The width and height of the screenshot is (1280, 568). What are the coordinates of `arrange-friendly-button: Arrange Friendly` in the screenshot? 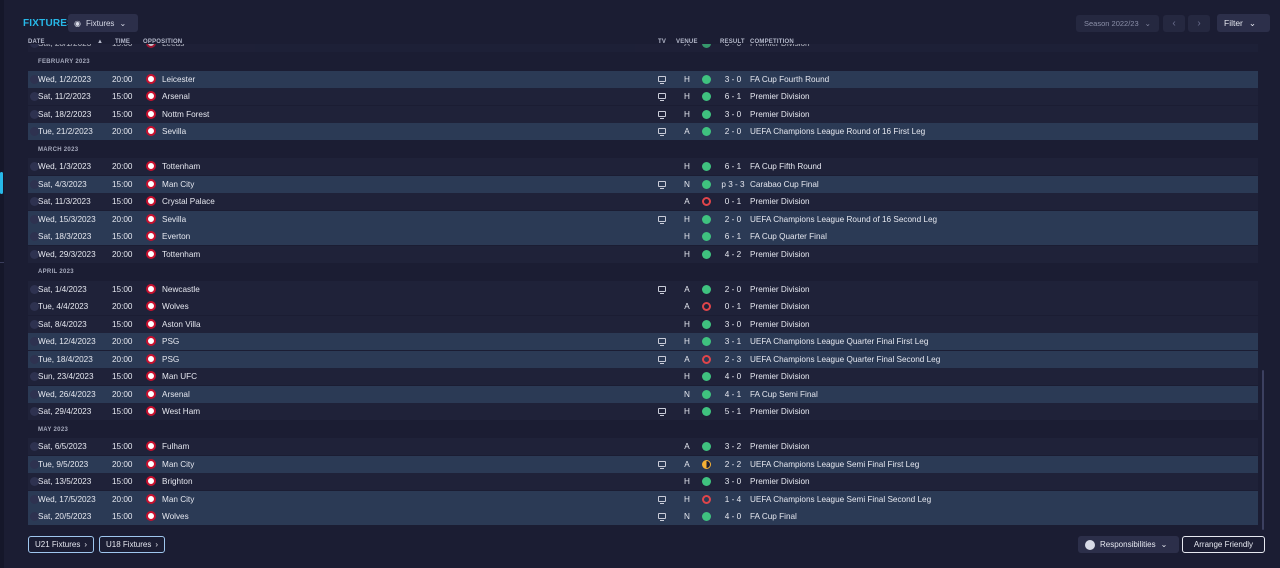 It's located at (1223, 544).